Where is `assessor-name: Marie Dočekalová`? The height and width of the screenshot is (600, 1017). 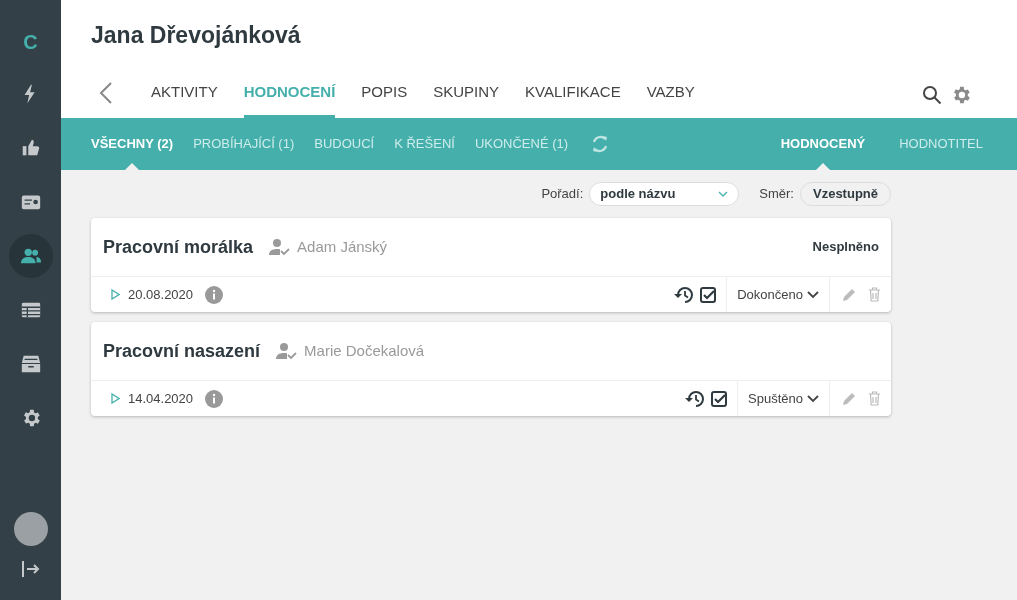 assessor-name: Marie Dočekalová is located at coordinates (364, 350).